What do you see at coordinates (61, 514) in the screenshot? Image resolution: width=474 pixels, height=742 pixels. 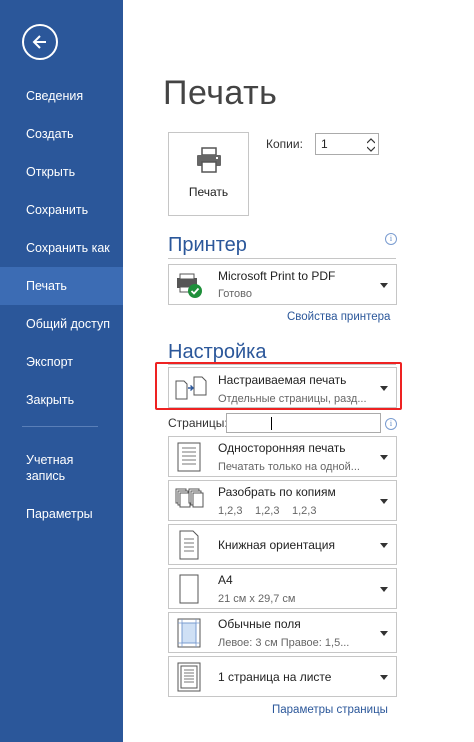 I see `nav-options: Параметры` at bounding box center [61, 514].